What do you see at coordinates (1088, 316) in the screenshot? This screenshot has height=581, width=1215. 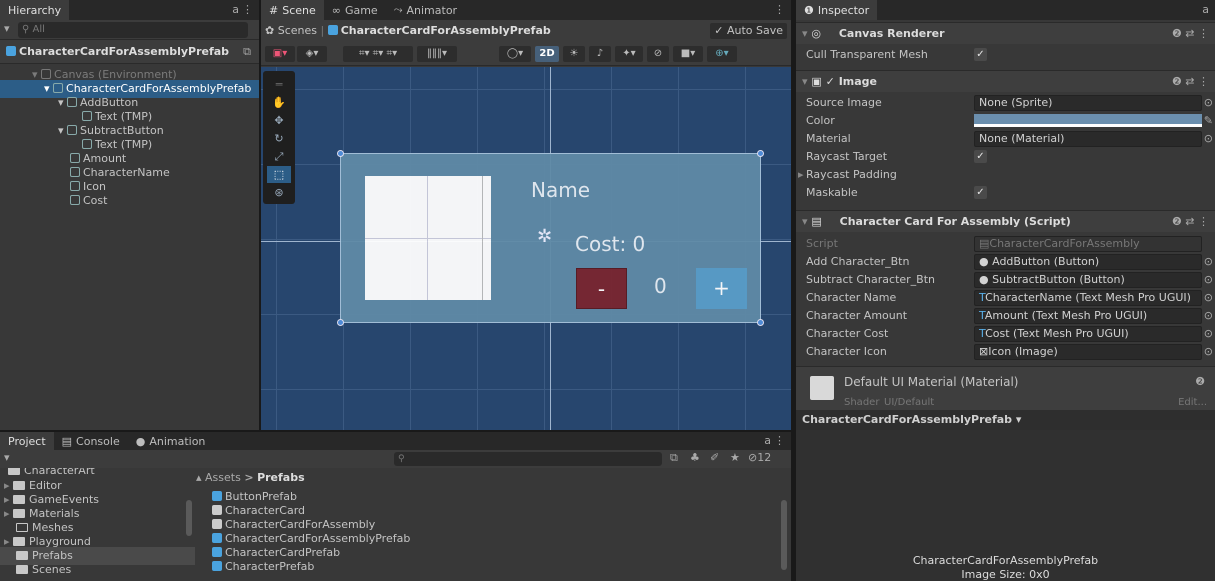 I see `character-amount-field: TAmount (Text Mesh Pro UGUI)` at bounding box center [1088, 316].